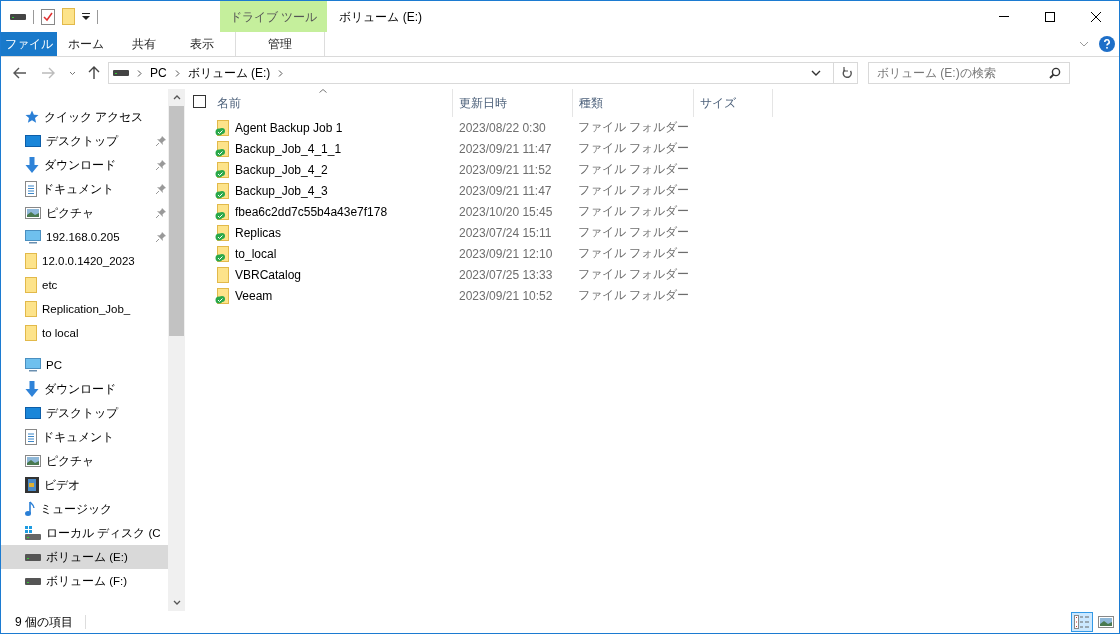  Describe the element at coordinates (31, 189) in the screenshot. I see `document-icon` at that location.